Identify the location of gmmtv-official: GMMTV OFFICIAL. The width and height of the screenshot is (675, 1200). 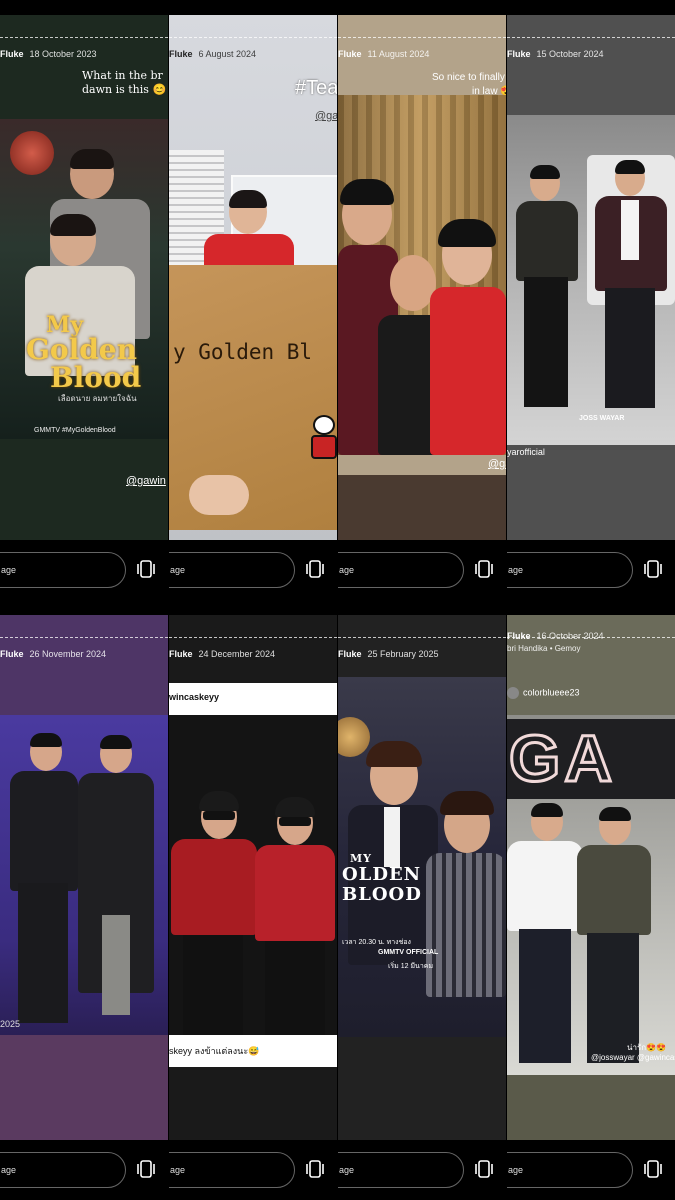
(408, 952).